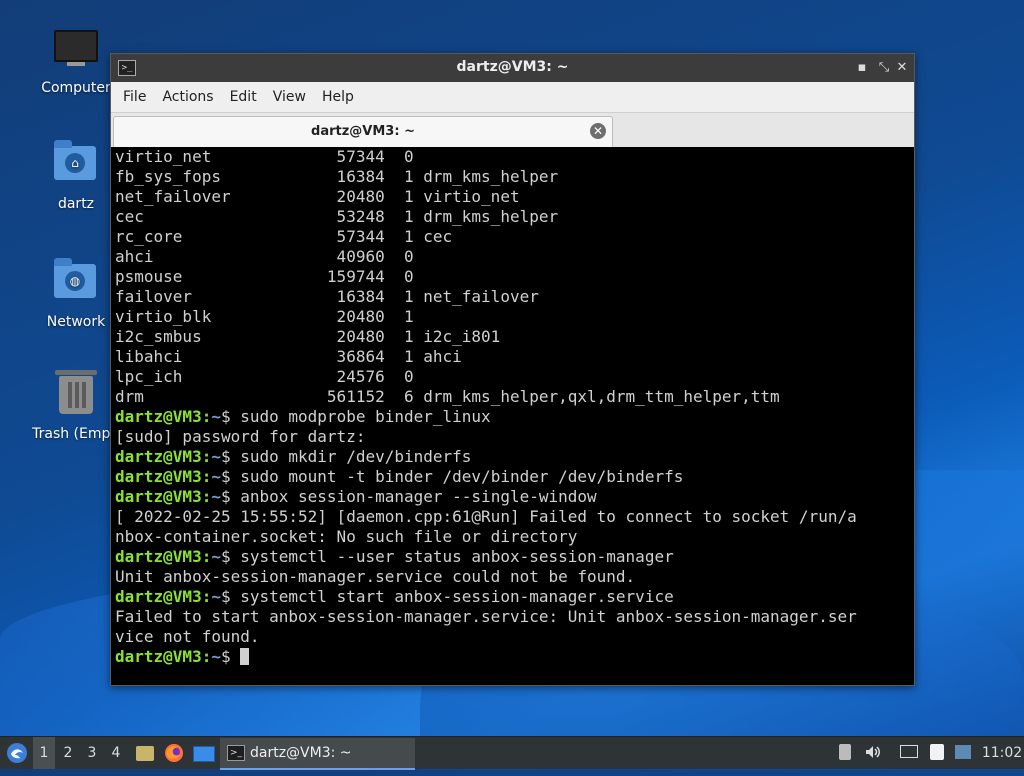 The width and height of the screenshot is (1024, 776). Describe the element at coordinates (301, 753) in the screenshot. I see `task-label: dartz@VM3: ~` at that location.